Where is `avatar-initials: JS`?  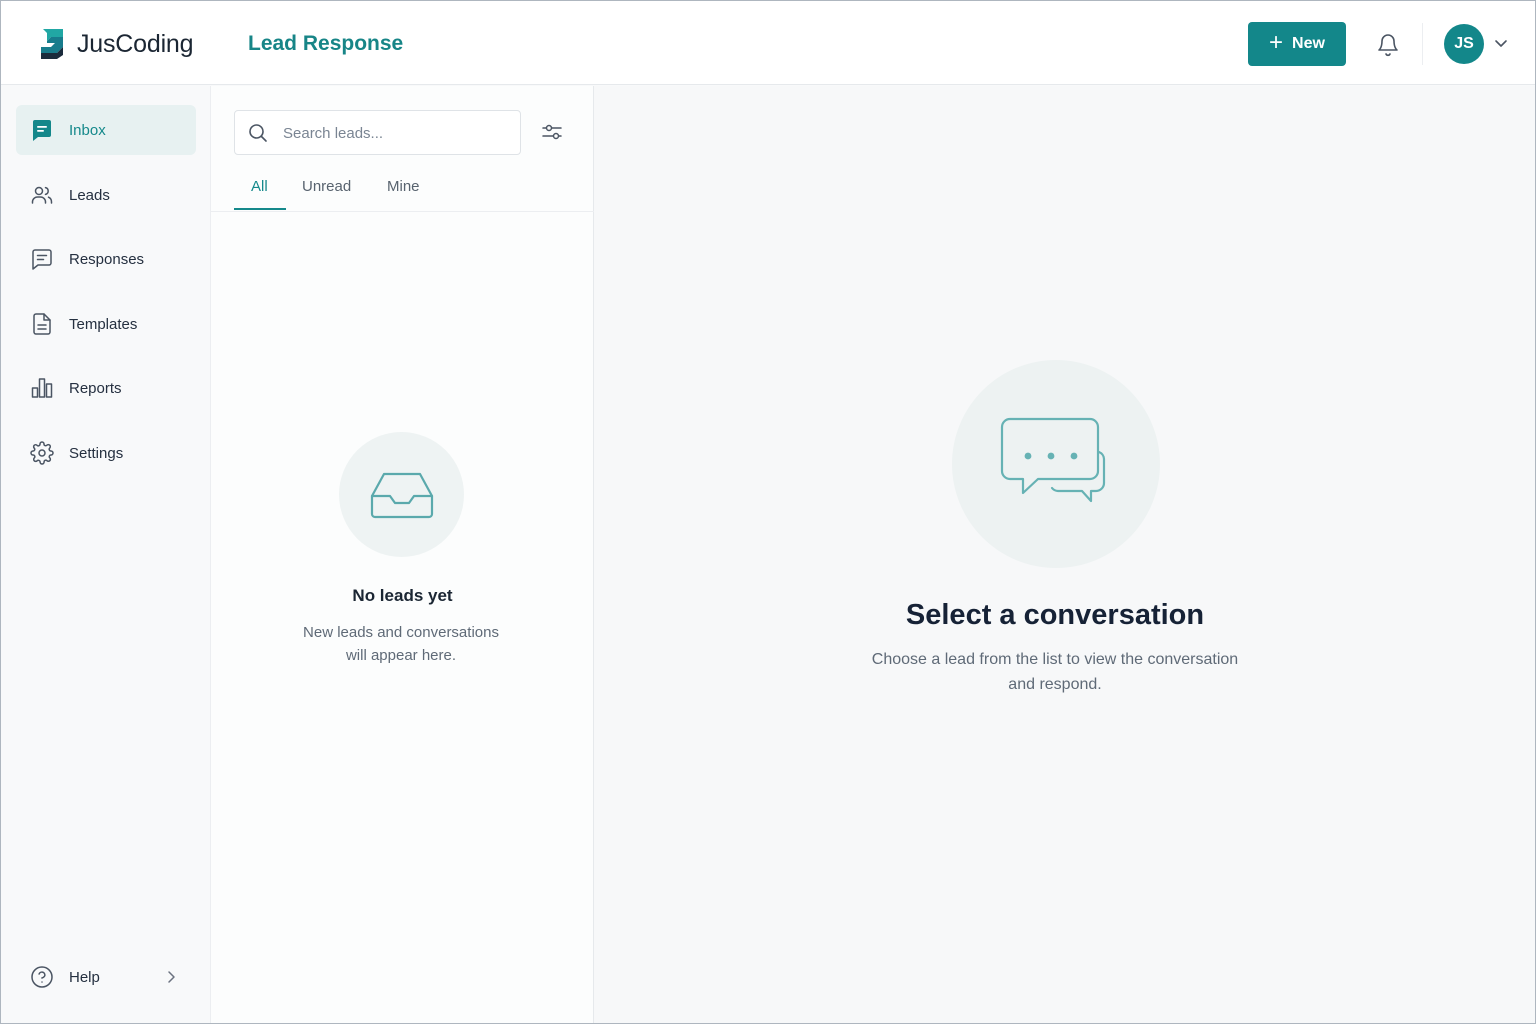 avatar-initials: JS is located at coordinates (1464, 43).